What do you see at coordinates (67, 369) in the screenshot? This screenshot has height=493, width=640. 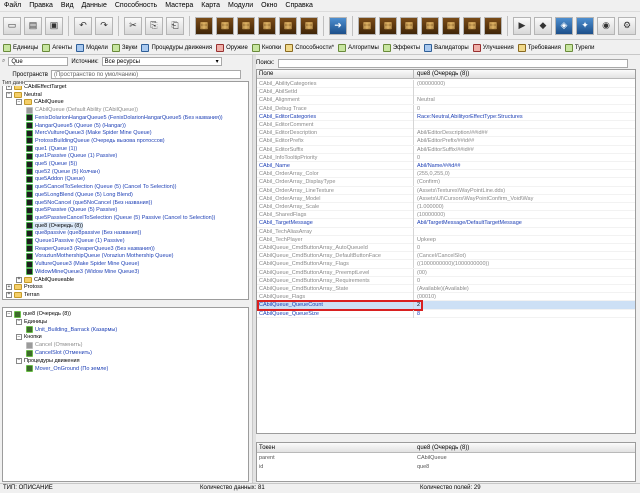 I see `tree-node: Mover_OnGround (По земле)` at bounding box center [67, 369].